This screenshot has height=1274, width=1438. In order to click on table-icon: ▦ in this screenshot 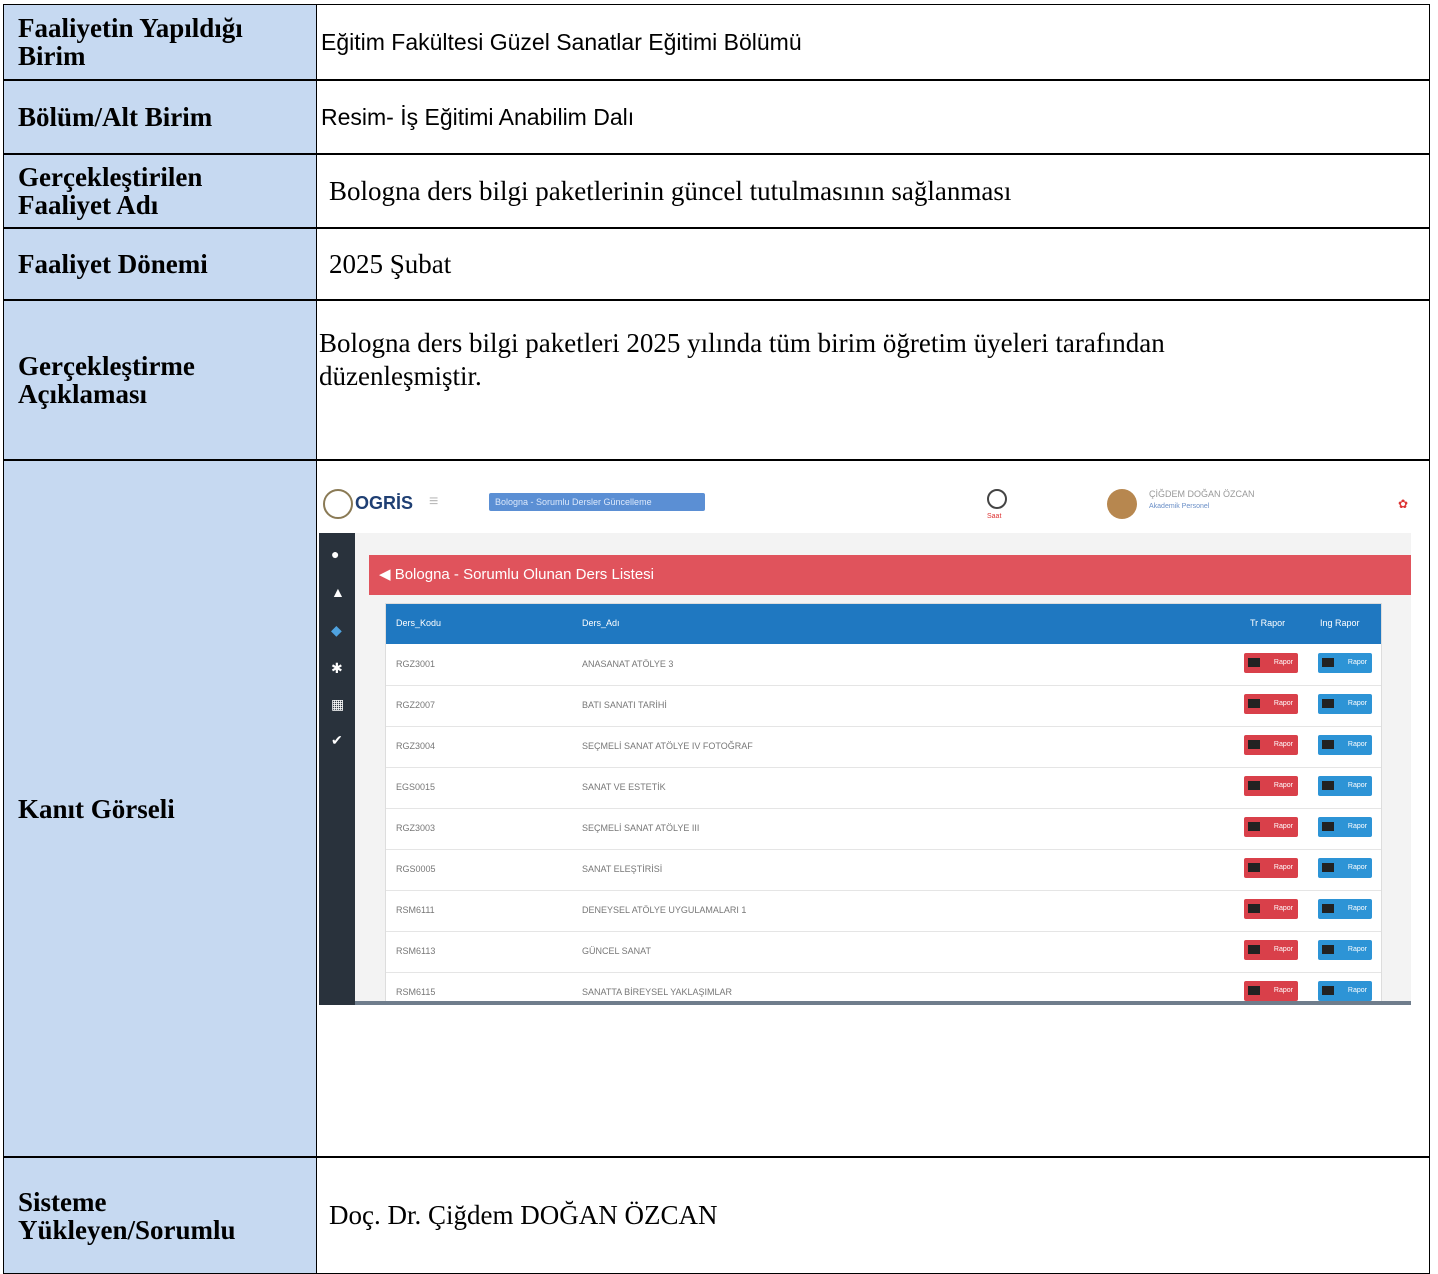, I will do `click(338, 704)`.